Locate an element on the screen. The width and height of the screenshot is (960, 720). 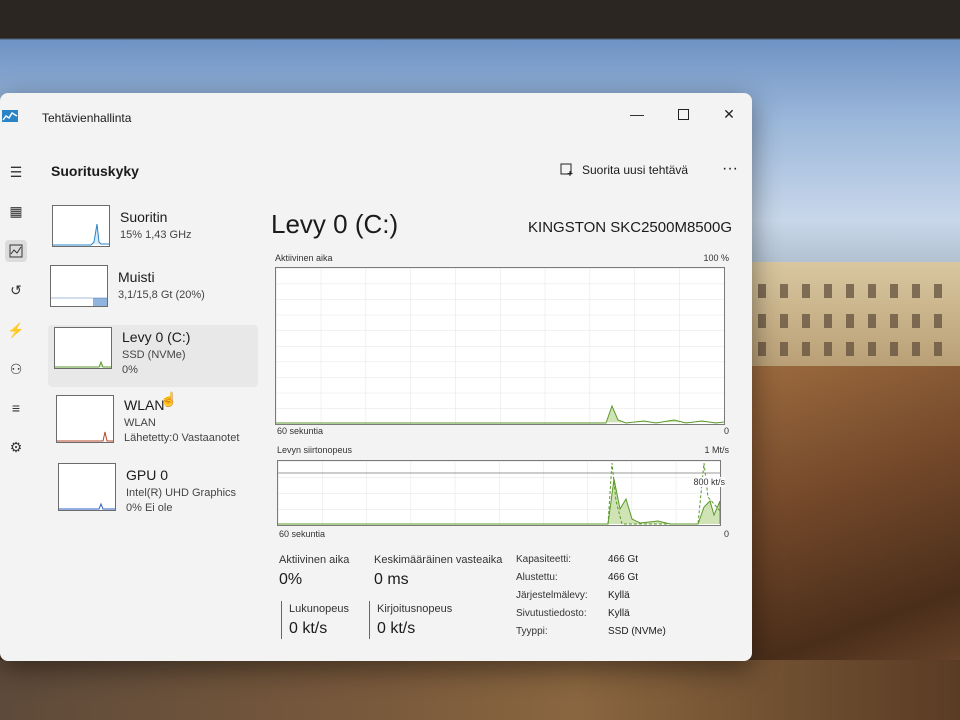
minimize-icon: — is located at coordinates (637, 114).